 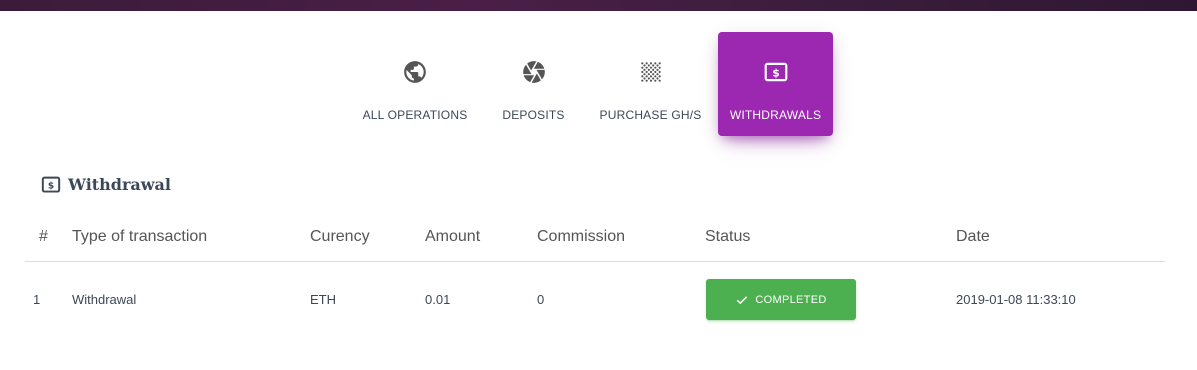 What do you see at coordinates (438, 299) in the screenshot?
I see `row-amount: 0.01` at bounding box center [438, 299].